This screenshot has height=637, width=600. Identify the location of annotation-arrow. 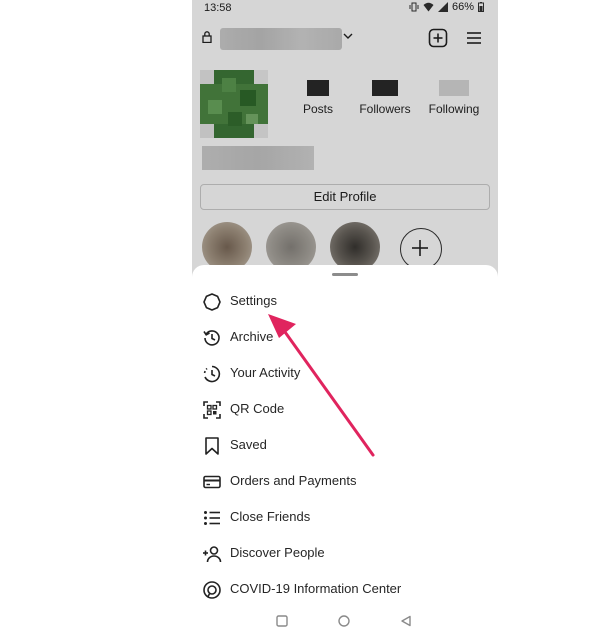
(321, 385).